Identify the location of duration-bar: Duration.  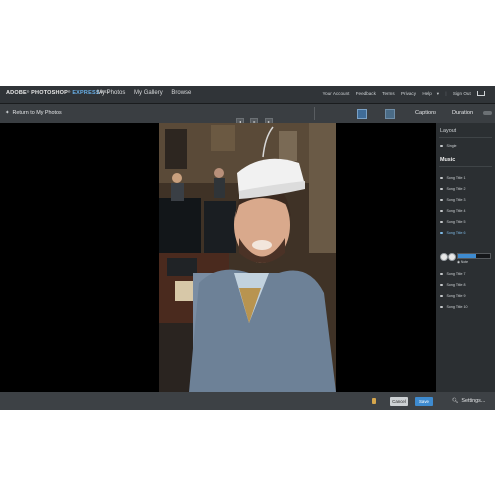
(465, 113).